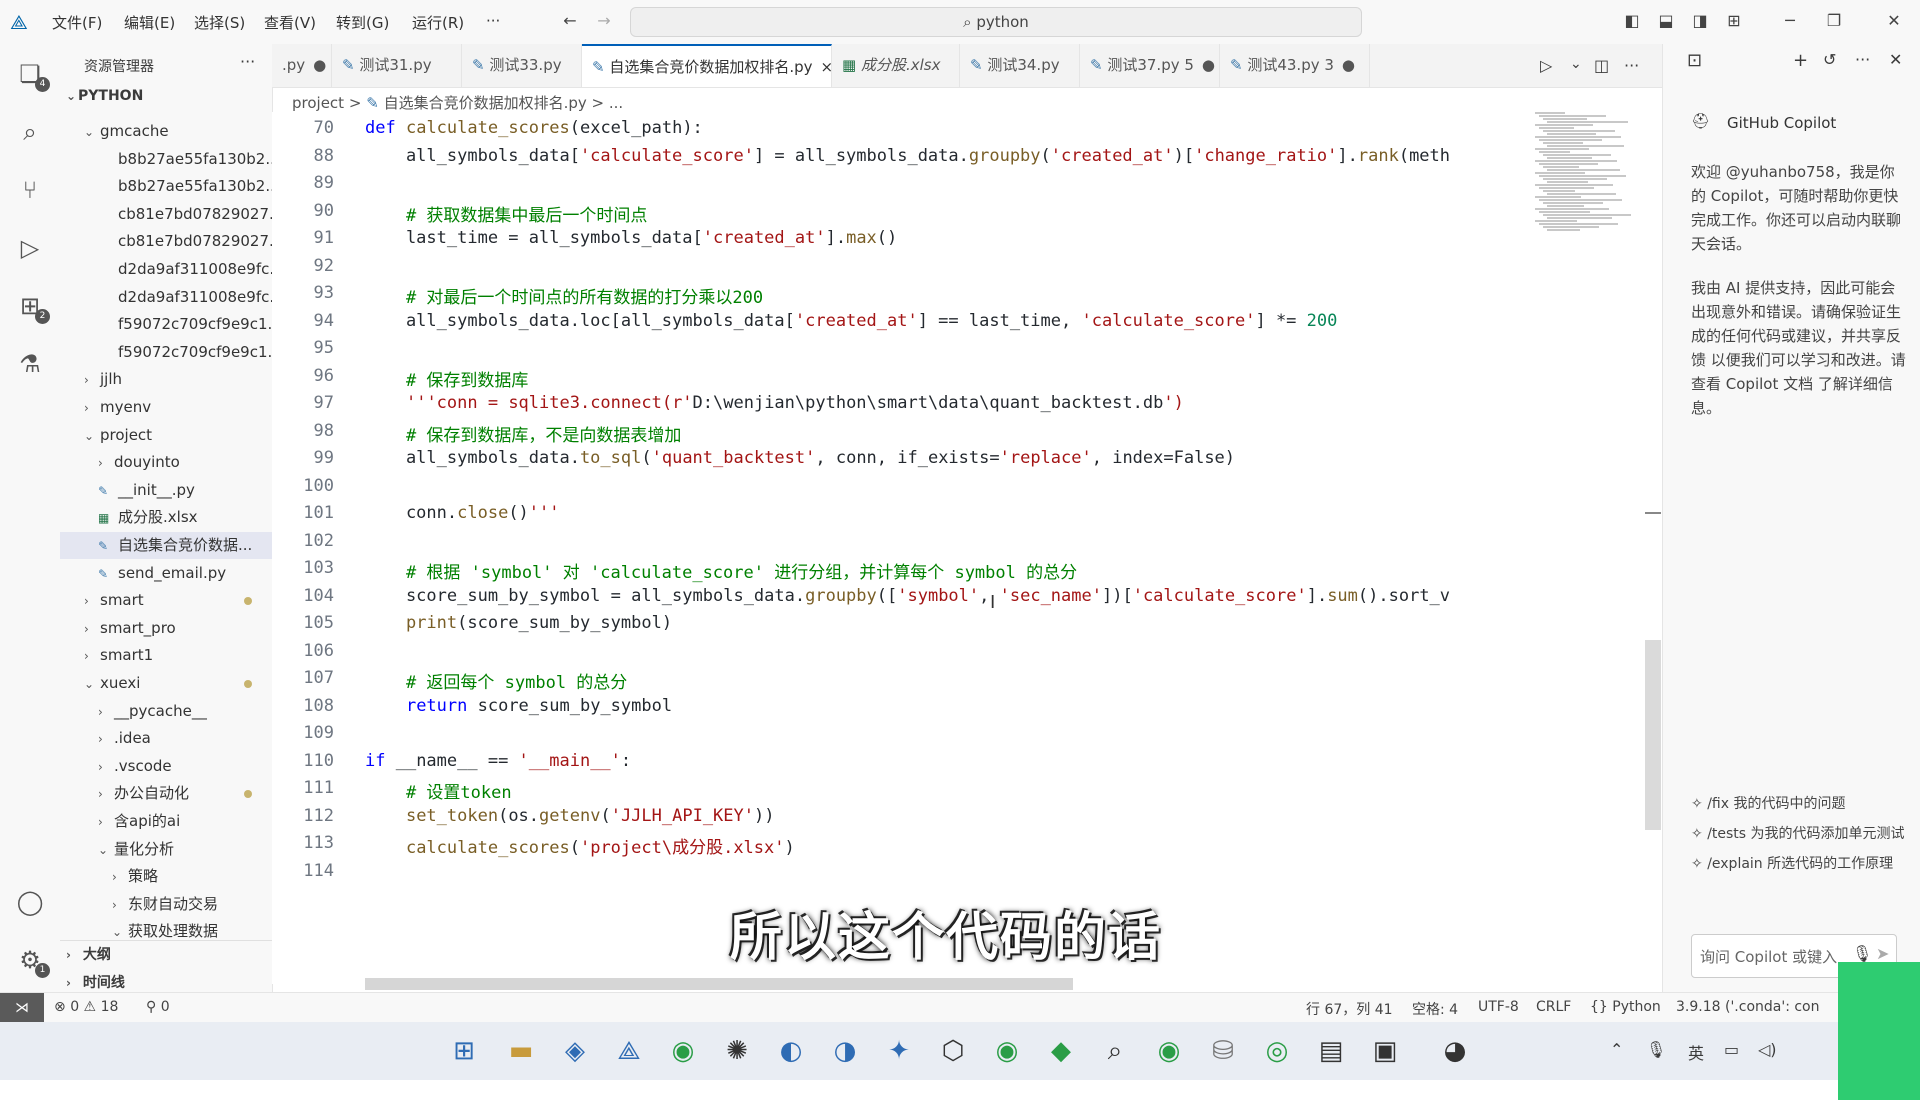  Describe the element at coordinates (1020, 65) in the screenshot. I see `editor-tab: ✎ 测试34.py` at that location.